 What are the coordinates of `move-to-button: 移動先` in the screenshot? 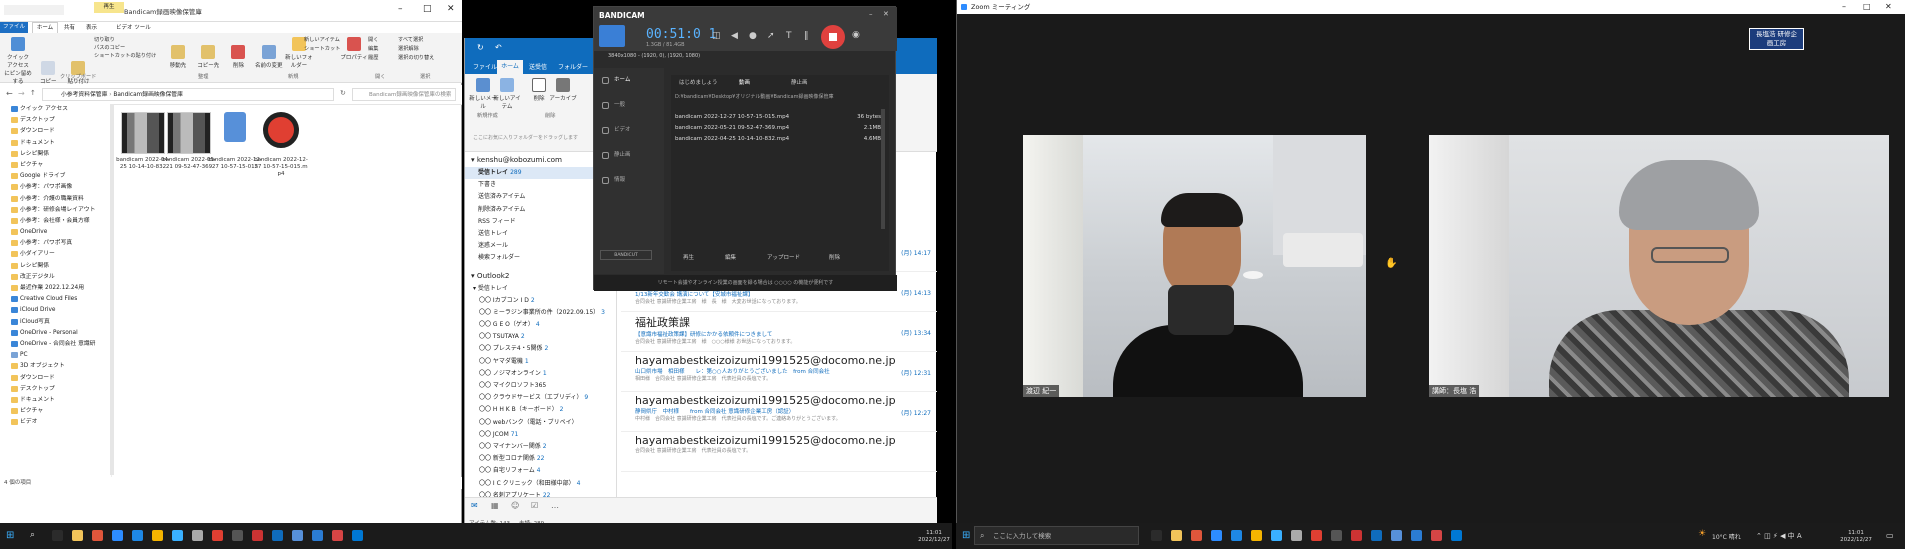 It's located at (178, 60).